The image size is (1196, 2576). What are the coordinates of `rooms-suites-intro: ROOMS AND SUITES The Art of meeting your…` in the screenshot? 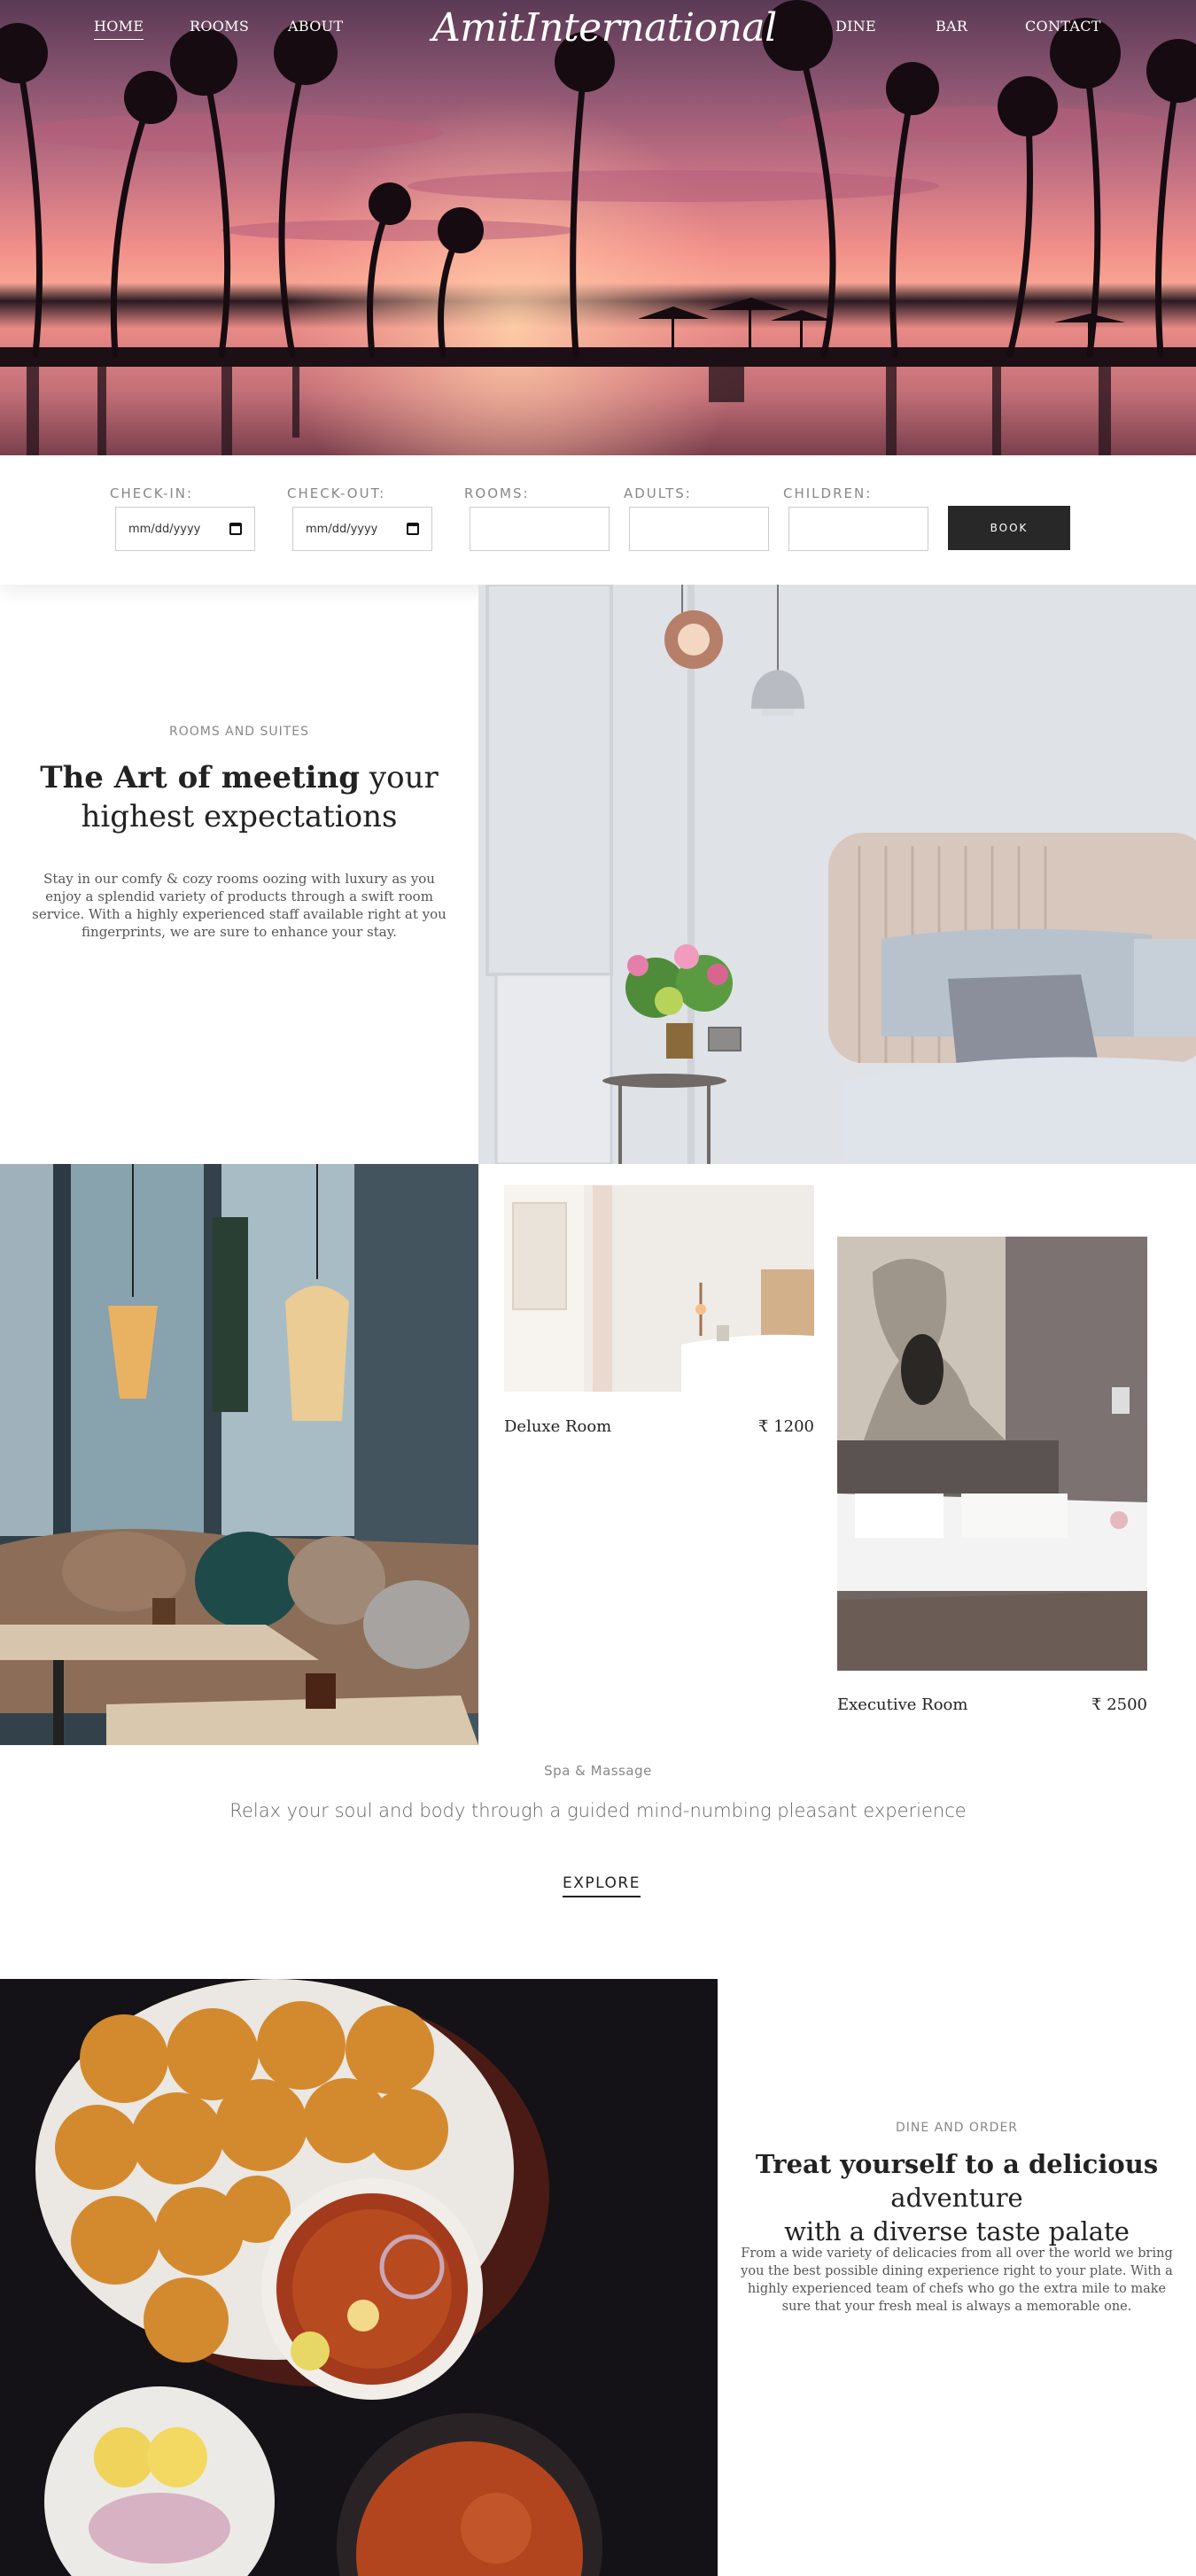 It's located at (239, 874).